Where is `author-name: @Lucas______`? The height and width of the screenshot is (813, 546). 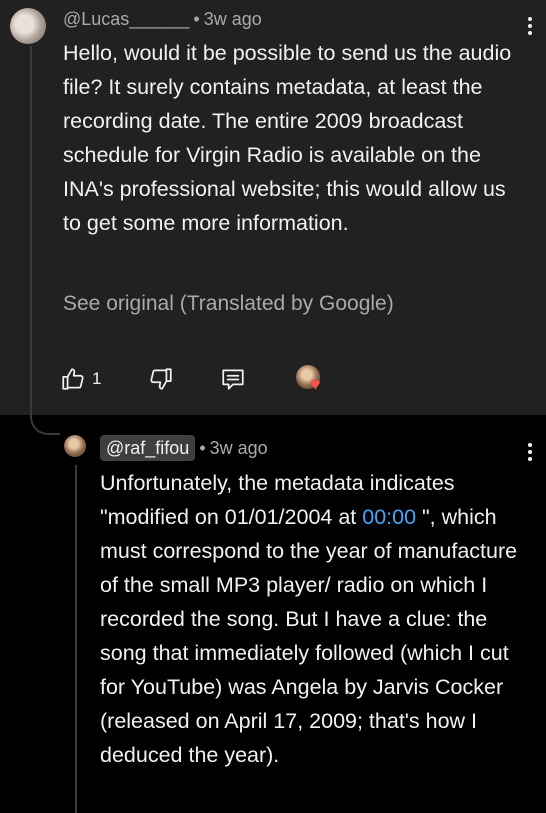 author-name: @Lucas______ is located at coordinates (126, 19).